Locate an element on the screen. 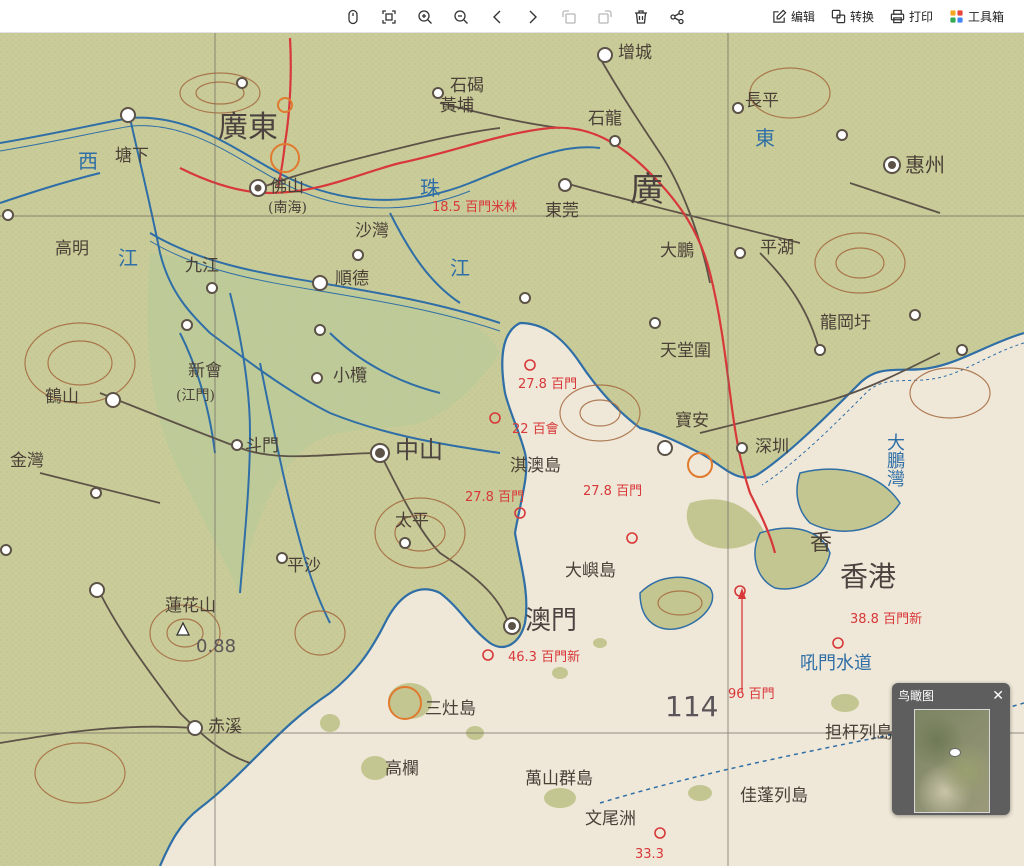 This screenshot has width=1024, height=866. toolbar-right-group: 编辑 转换 打印 工具箱 is located at coordinates (888, 16).